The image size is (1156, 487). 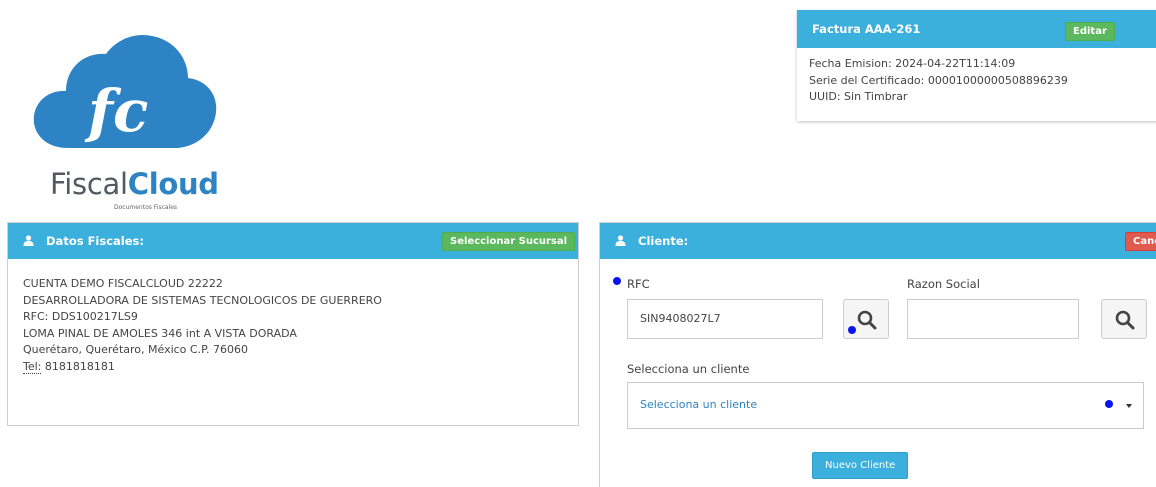 What do you see at coordinates (699, 404) in the screenshot?
I see `client-select-value: Selecciona un cliente` at bounding box center [699, 404].